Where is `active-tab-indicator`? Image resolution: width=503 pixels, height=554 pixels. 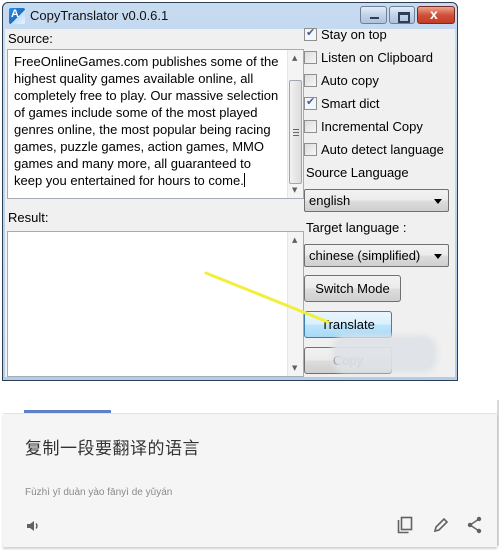 active-tab-indicator is located at coordinates (67, 411).